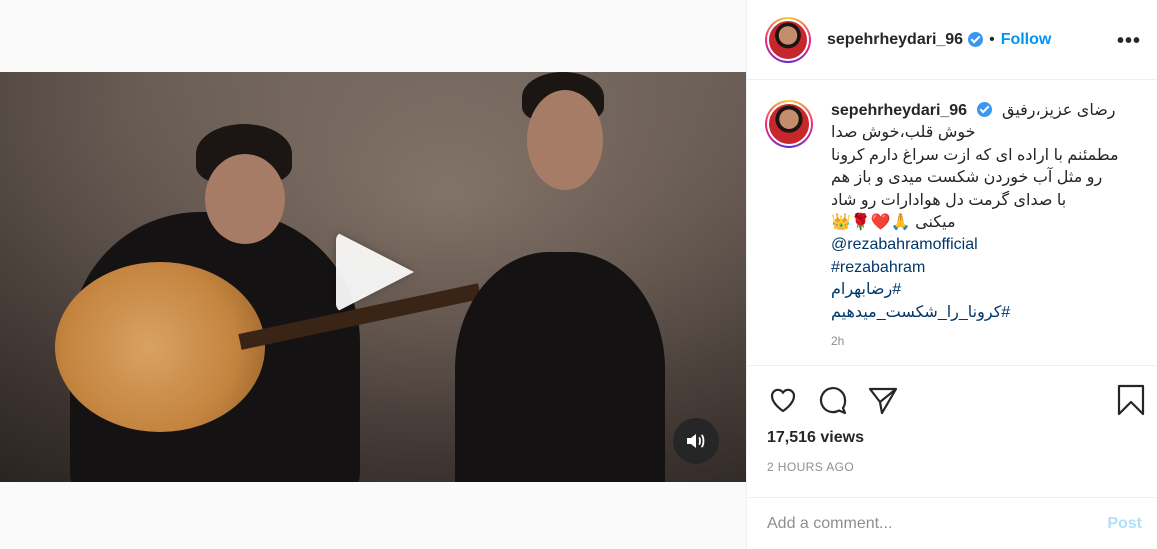 The width and height of the screenshot is (1157, 549). What do you see at coordinates (975, 268) in the screenshot?
I see `hashtag-link: #rezabahram` at bounding box center [975, 268].